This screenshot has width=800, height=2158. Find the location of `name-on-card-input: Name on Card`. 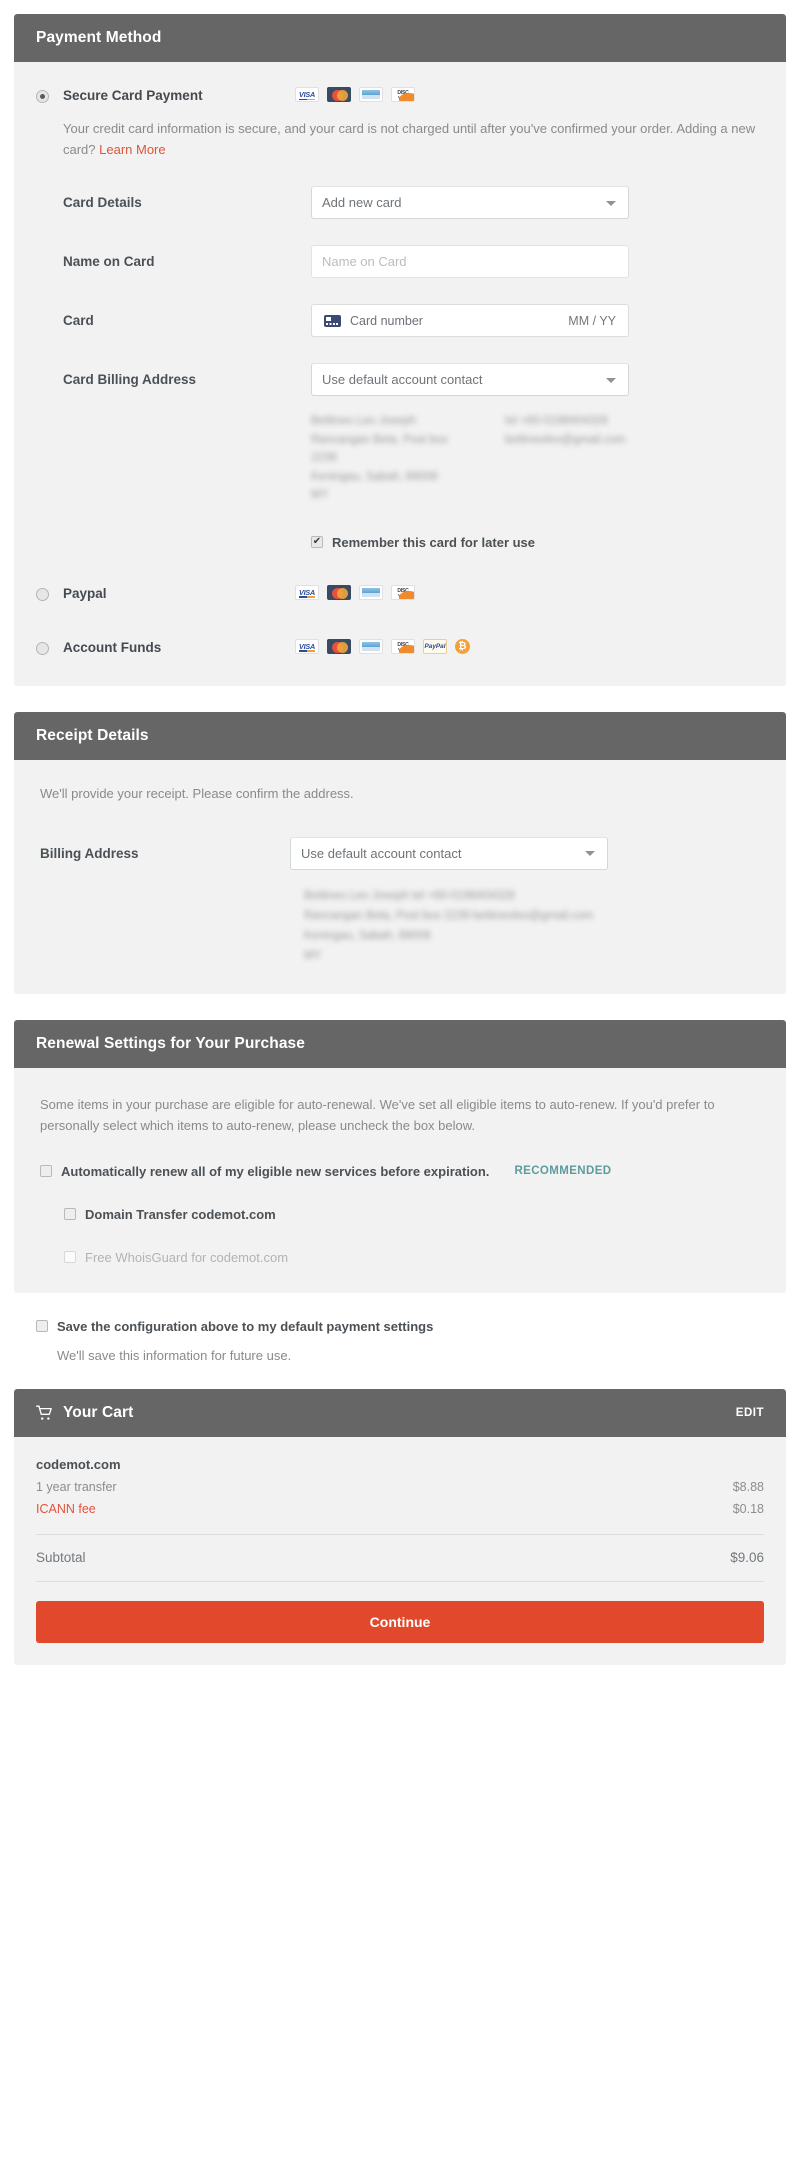

name-on-card-input: Name on Card is located at coordinates (470, 261).